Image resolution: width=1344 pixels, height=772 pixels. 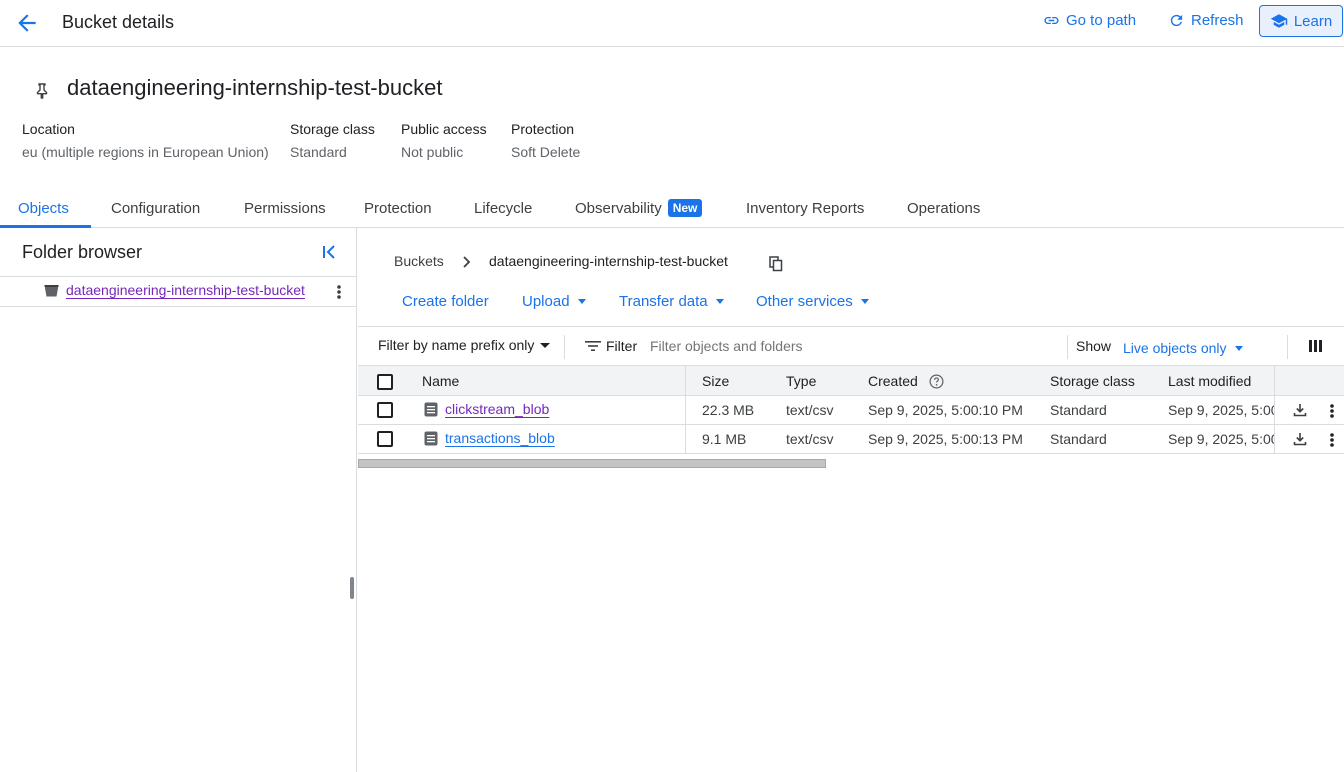 I want to click on column-display-icon, so click(x=1315, y=346).